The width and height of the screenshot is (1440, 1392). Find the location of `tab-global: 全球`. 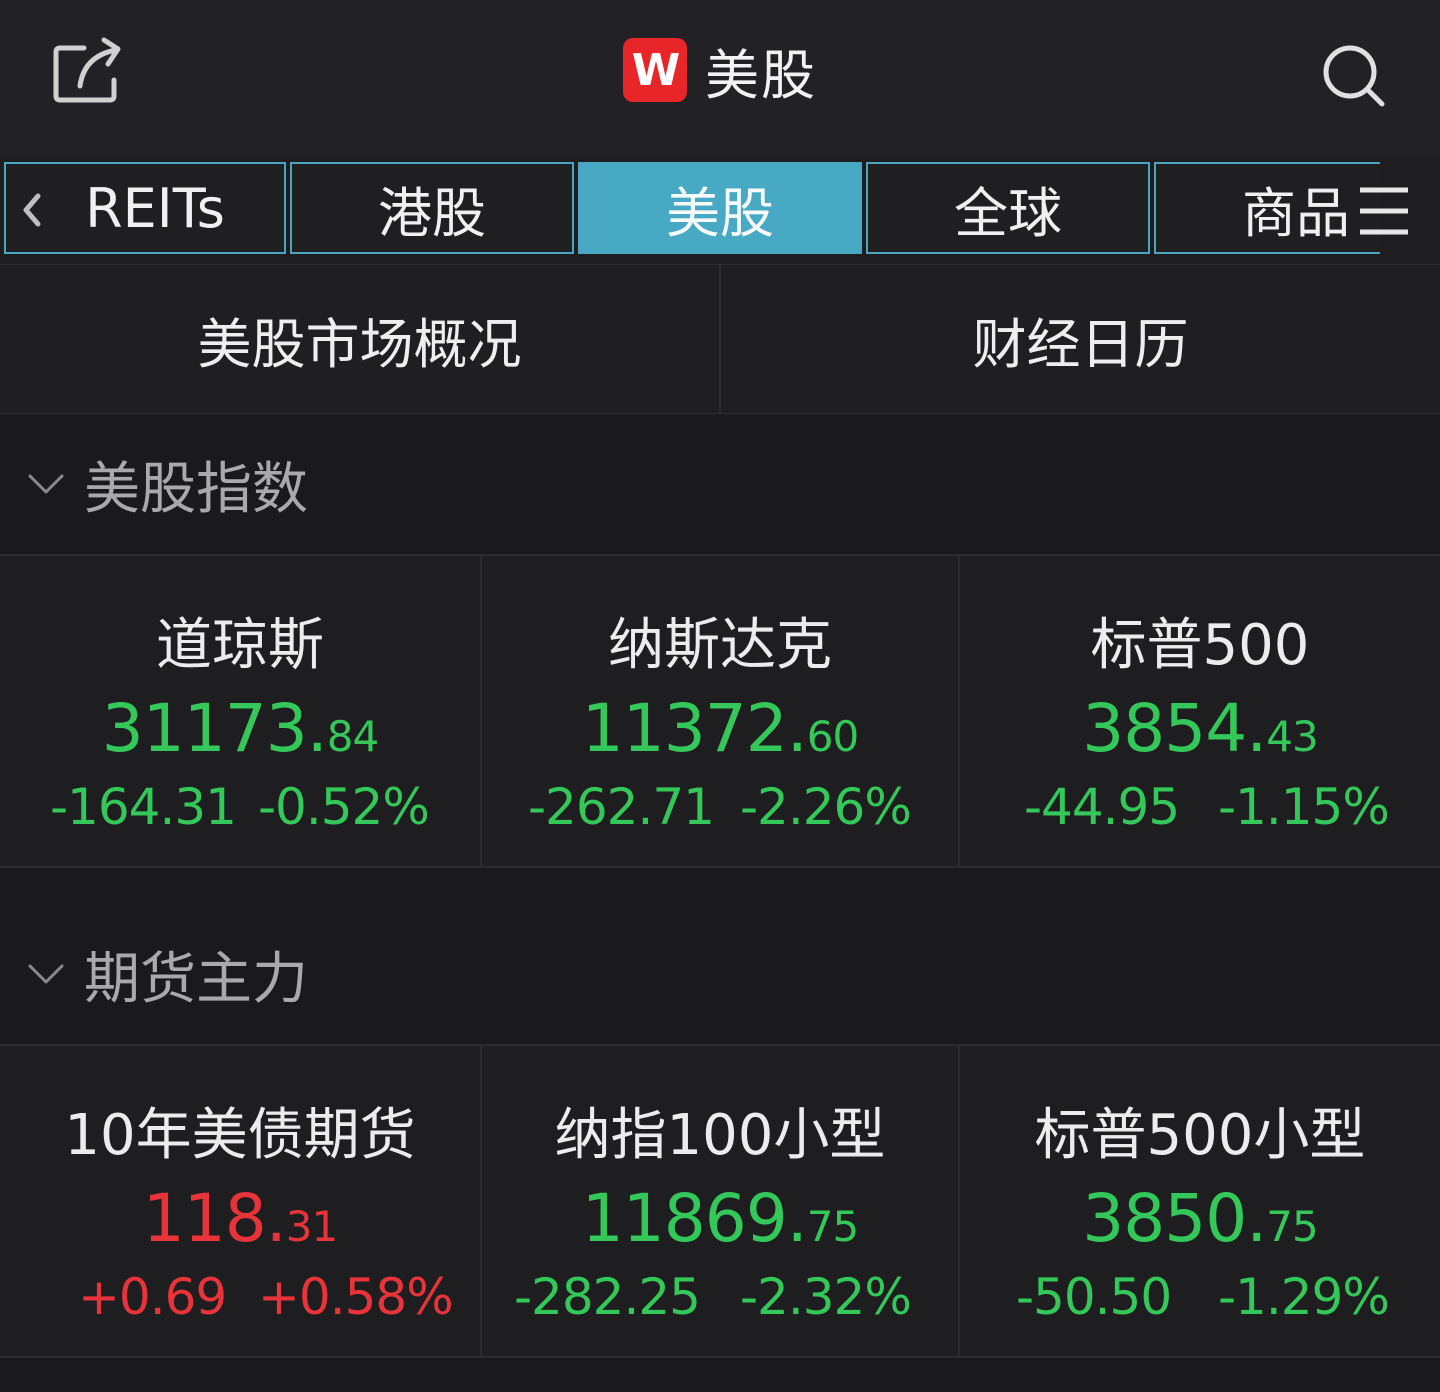

tab-global: 全球 is located at coordinates (1008, 208).